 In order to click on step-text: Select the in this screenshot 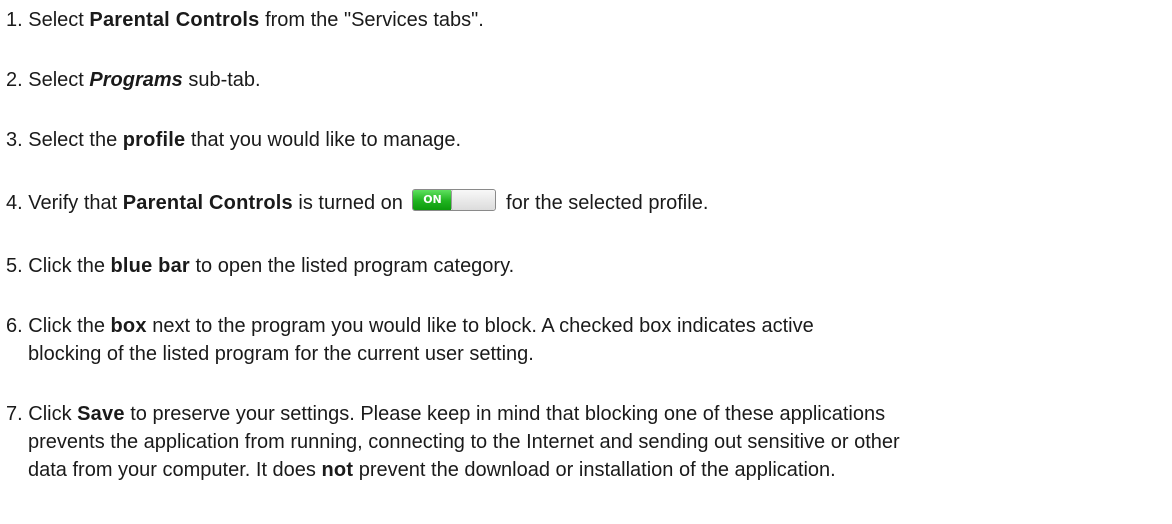, I will do `click(75, 140)`.